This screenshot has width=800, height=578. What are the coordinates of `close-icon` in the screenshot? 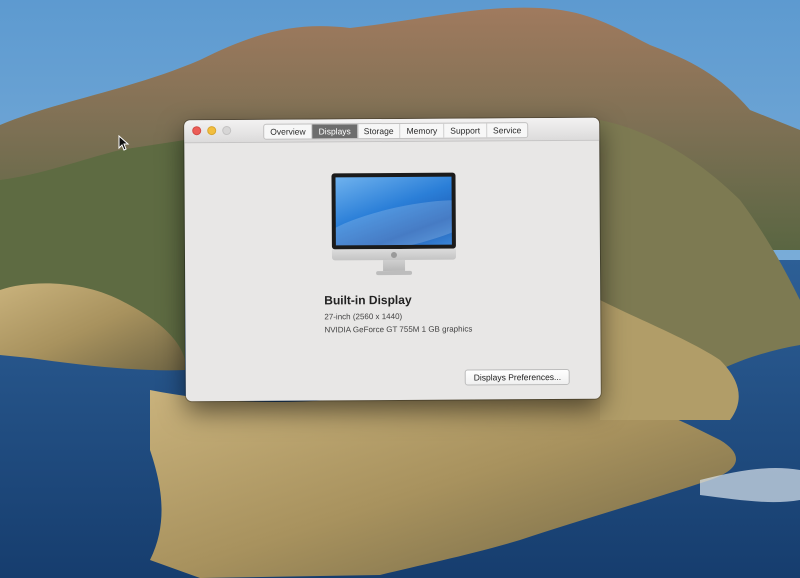 It's located at (197, 131).